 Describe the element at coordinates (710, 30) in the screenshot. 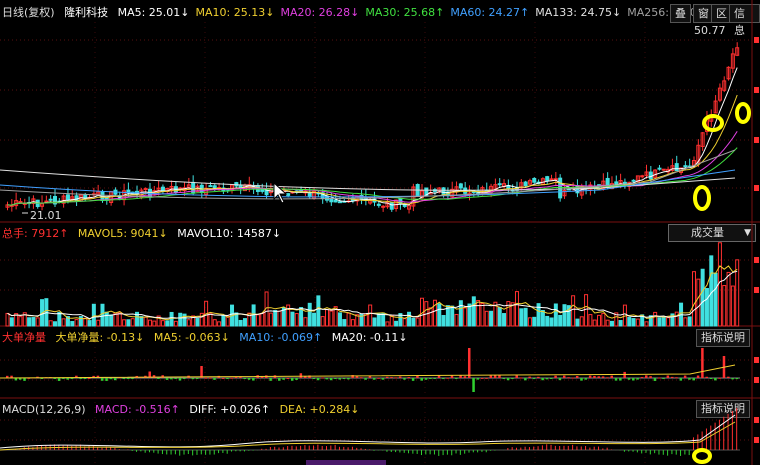

I see `high-price-label: 50.77` at that location.